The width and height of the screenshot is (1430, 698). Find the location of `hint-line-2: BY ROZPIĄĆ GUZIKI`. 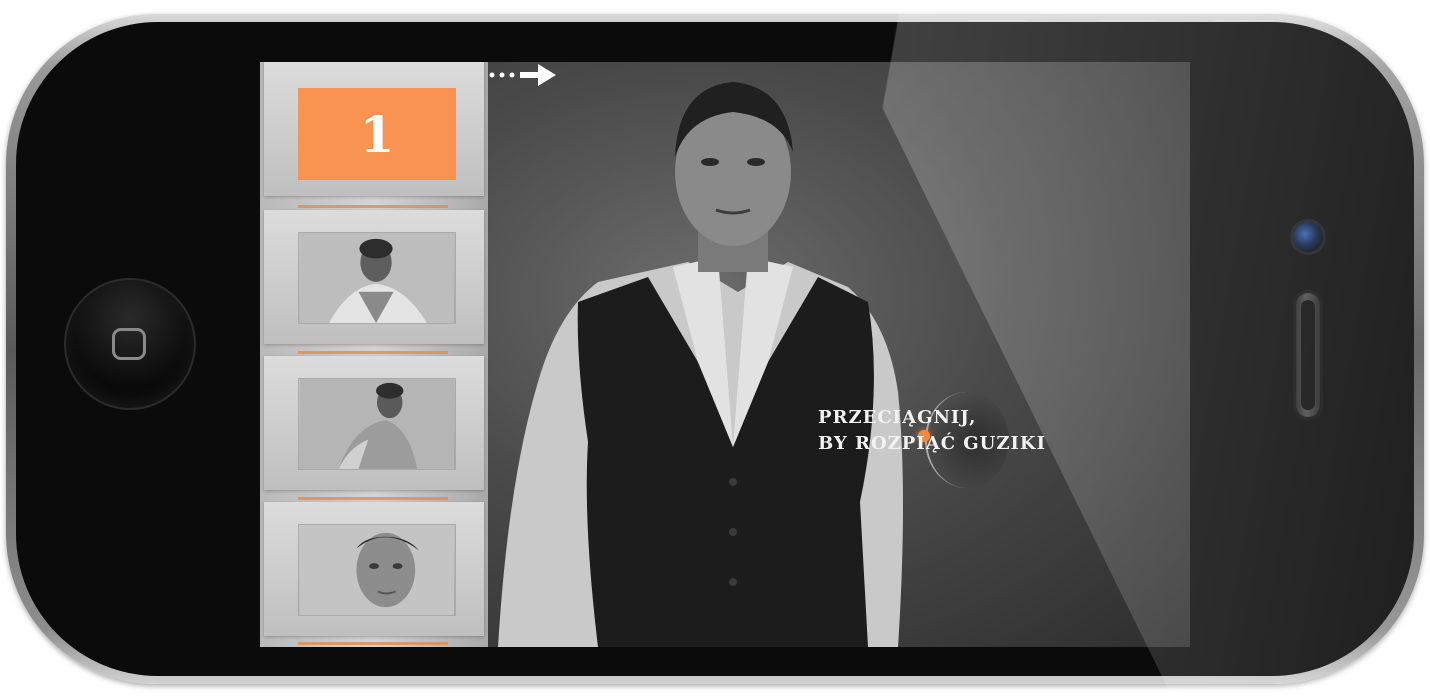

hint-line-2: BY ROZPIĄĆ GUZIKI is located at coordinates (932, 443).